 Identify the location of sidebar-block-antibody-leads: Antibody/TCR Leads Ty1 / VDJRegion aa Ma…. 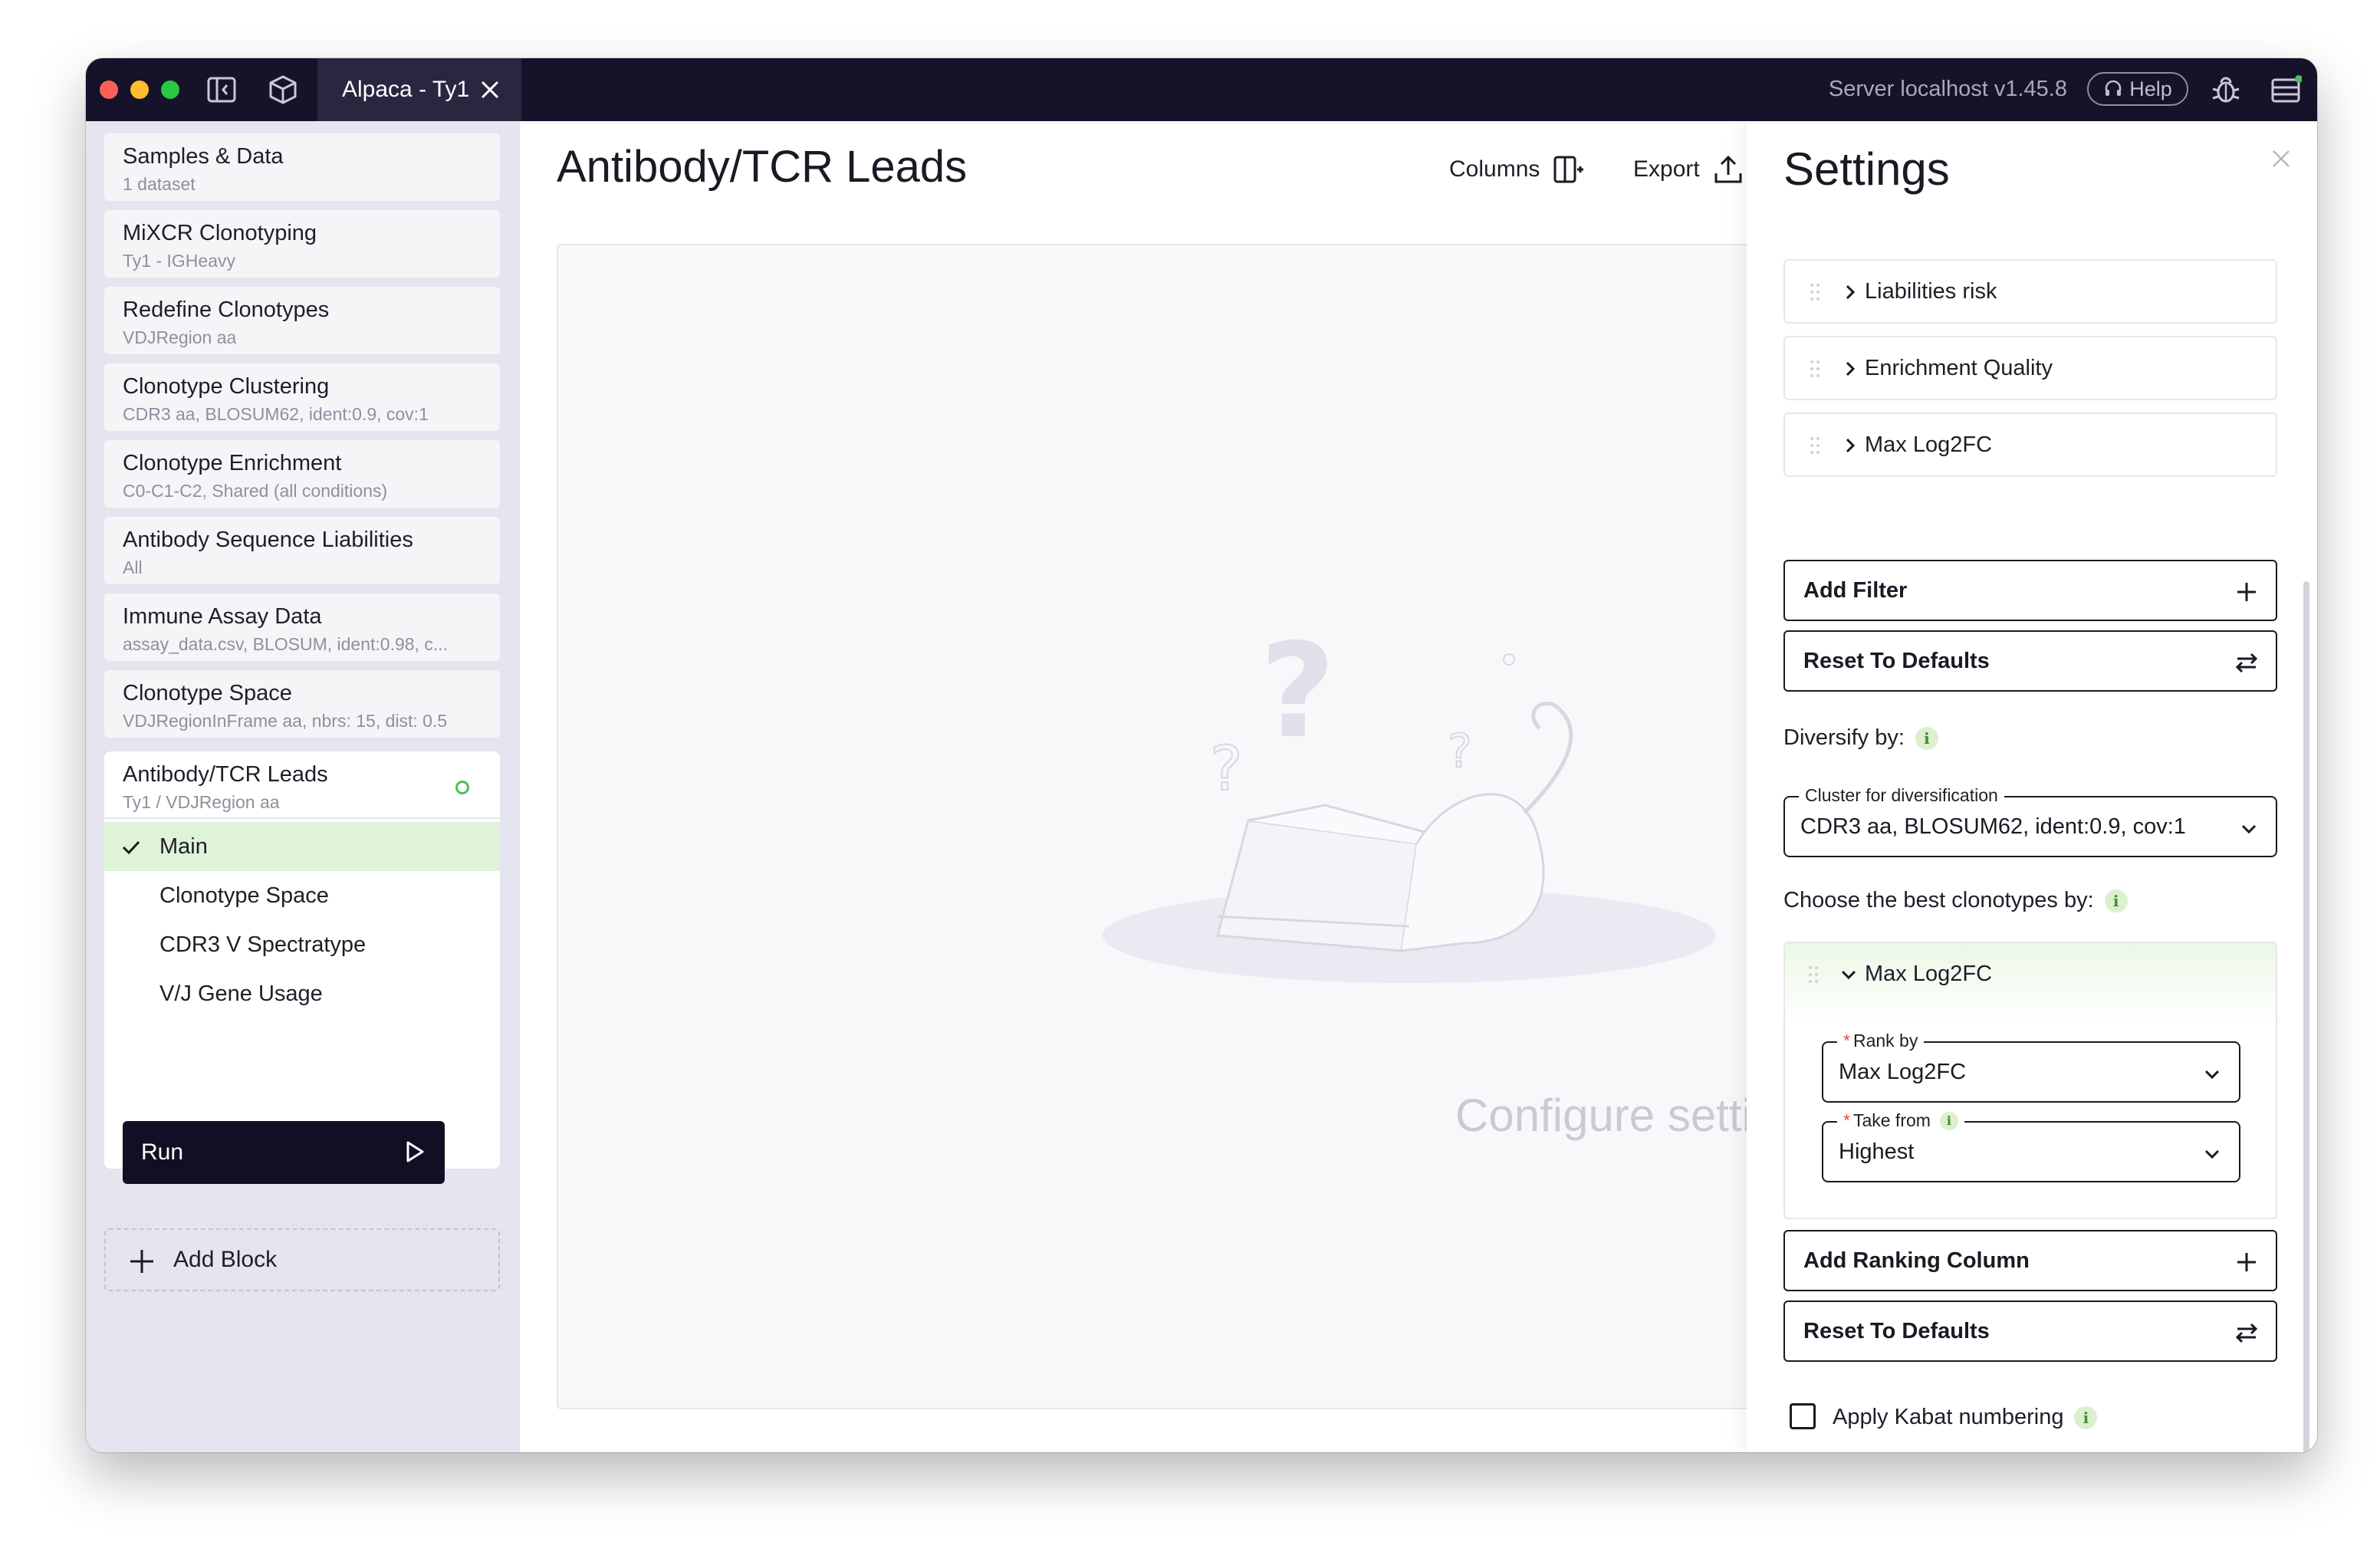
(302, 960).